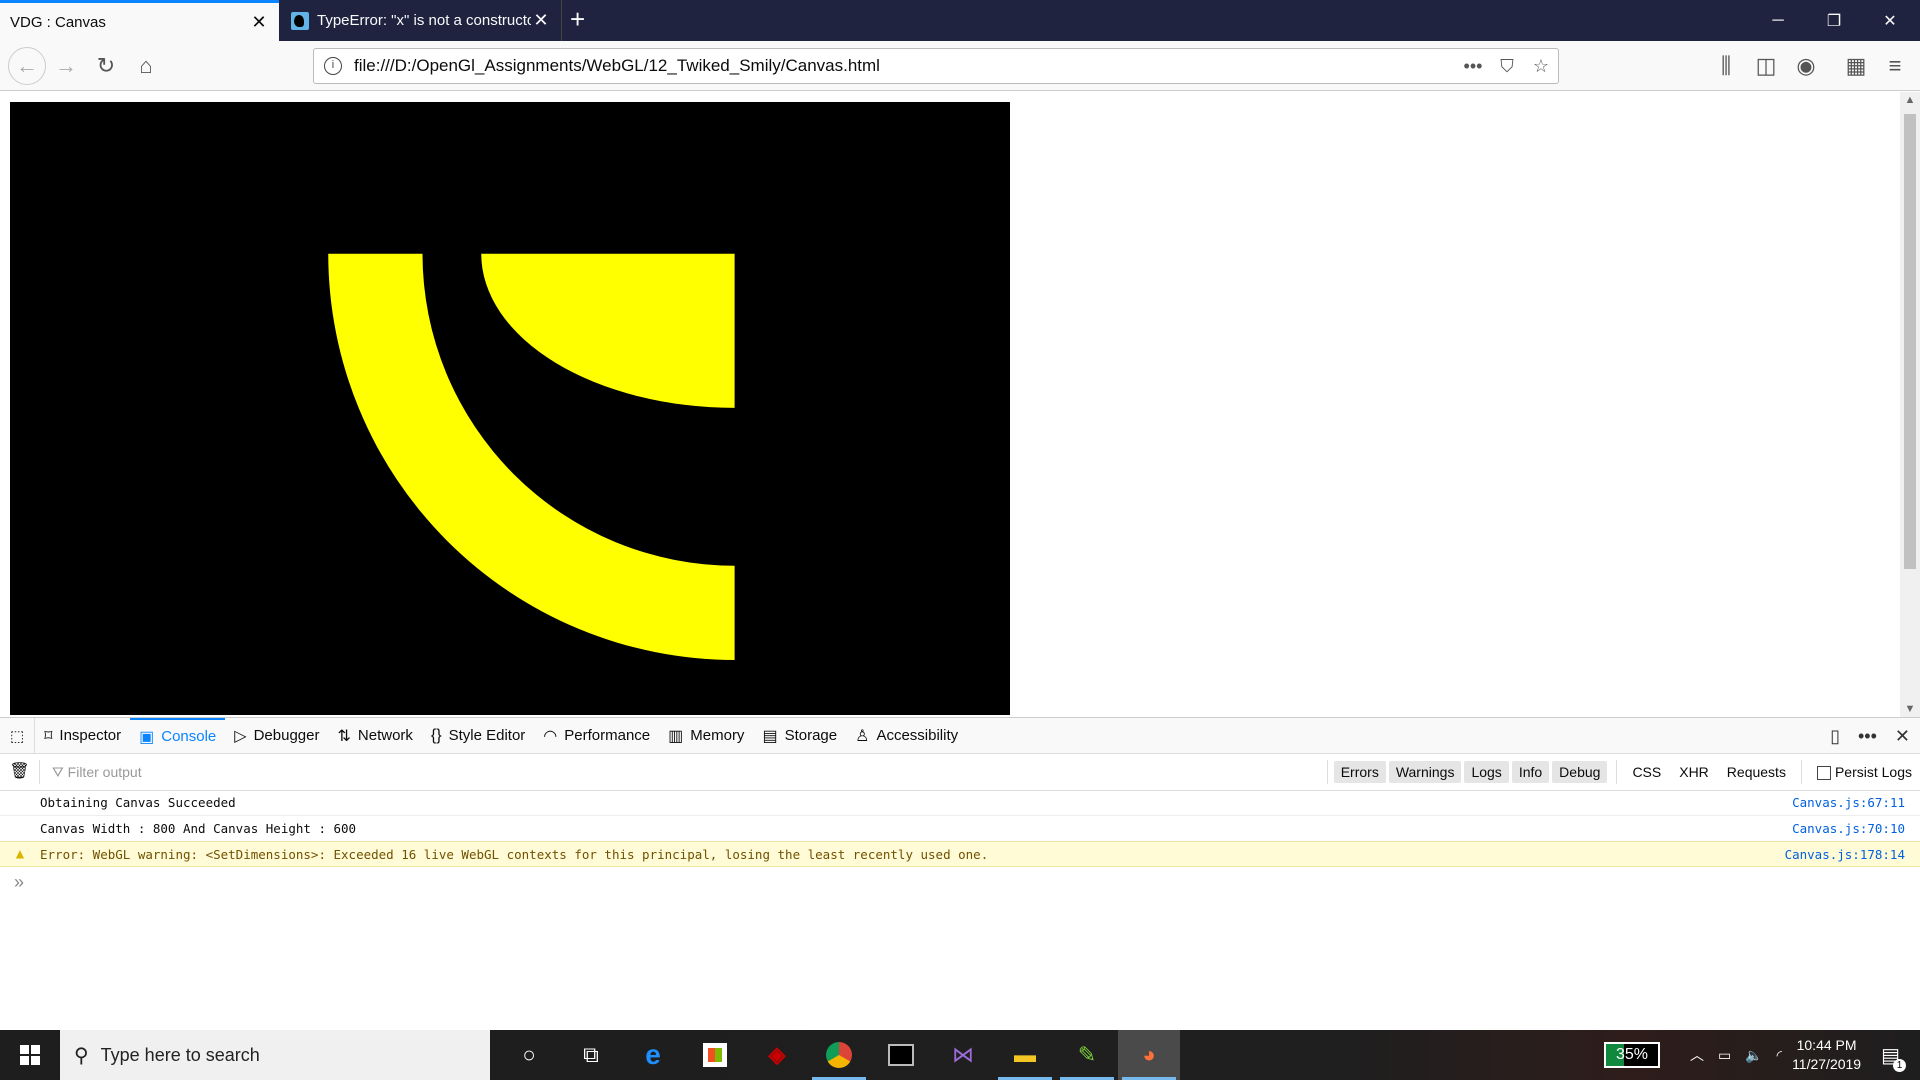  I want to click on battery-percent: 35%, so click(1631, 1055).